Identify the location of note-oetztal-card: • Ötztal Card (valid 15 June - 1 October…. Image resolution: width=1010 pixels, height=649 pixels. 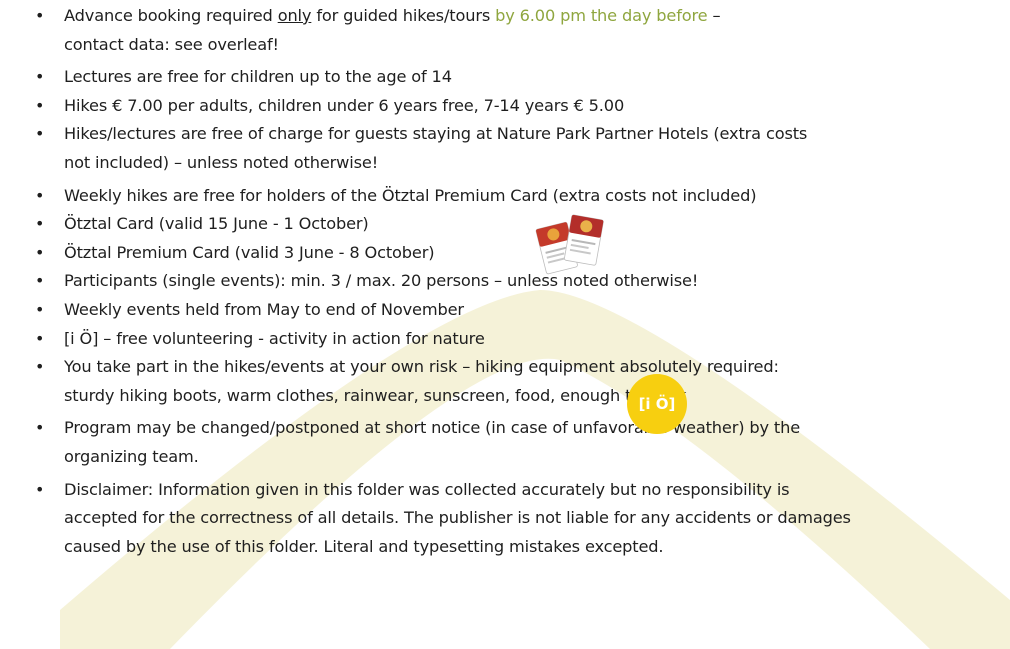
(505, 224).